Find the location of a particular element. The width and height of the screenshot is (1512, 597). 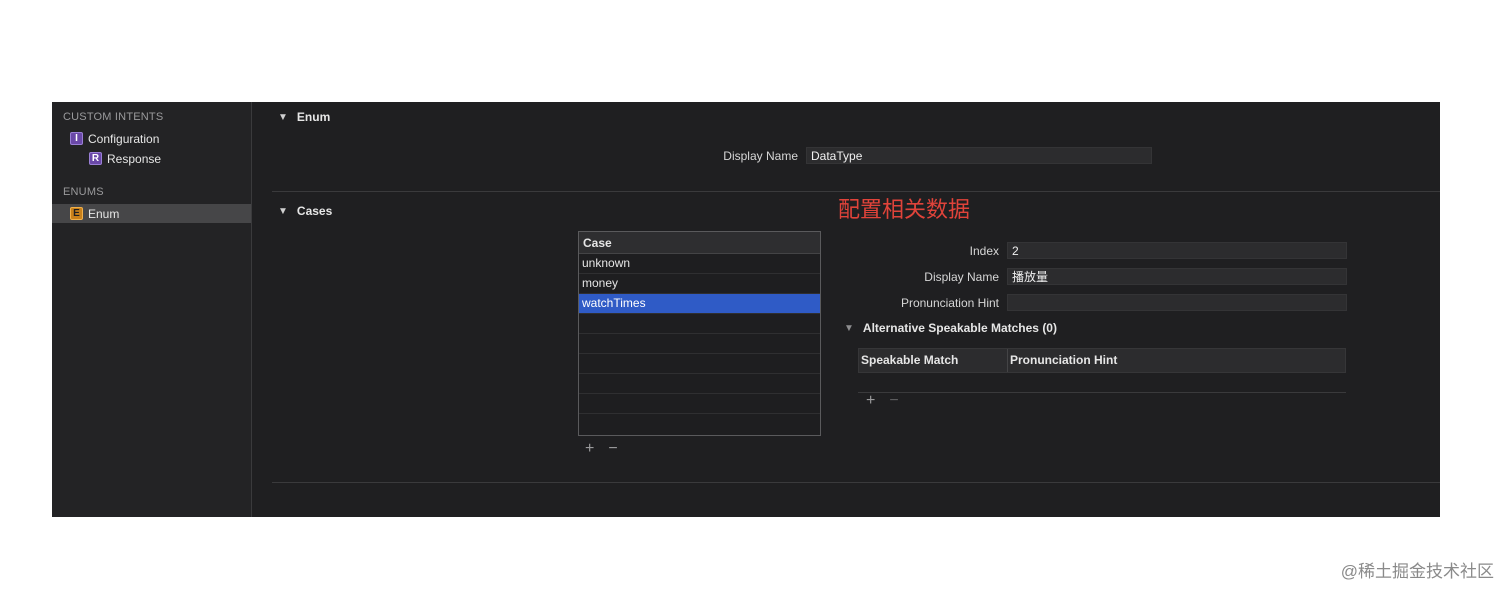

sidebar-item-label: Configuration is located at coordinates (124, 138).